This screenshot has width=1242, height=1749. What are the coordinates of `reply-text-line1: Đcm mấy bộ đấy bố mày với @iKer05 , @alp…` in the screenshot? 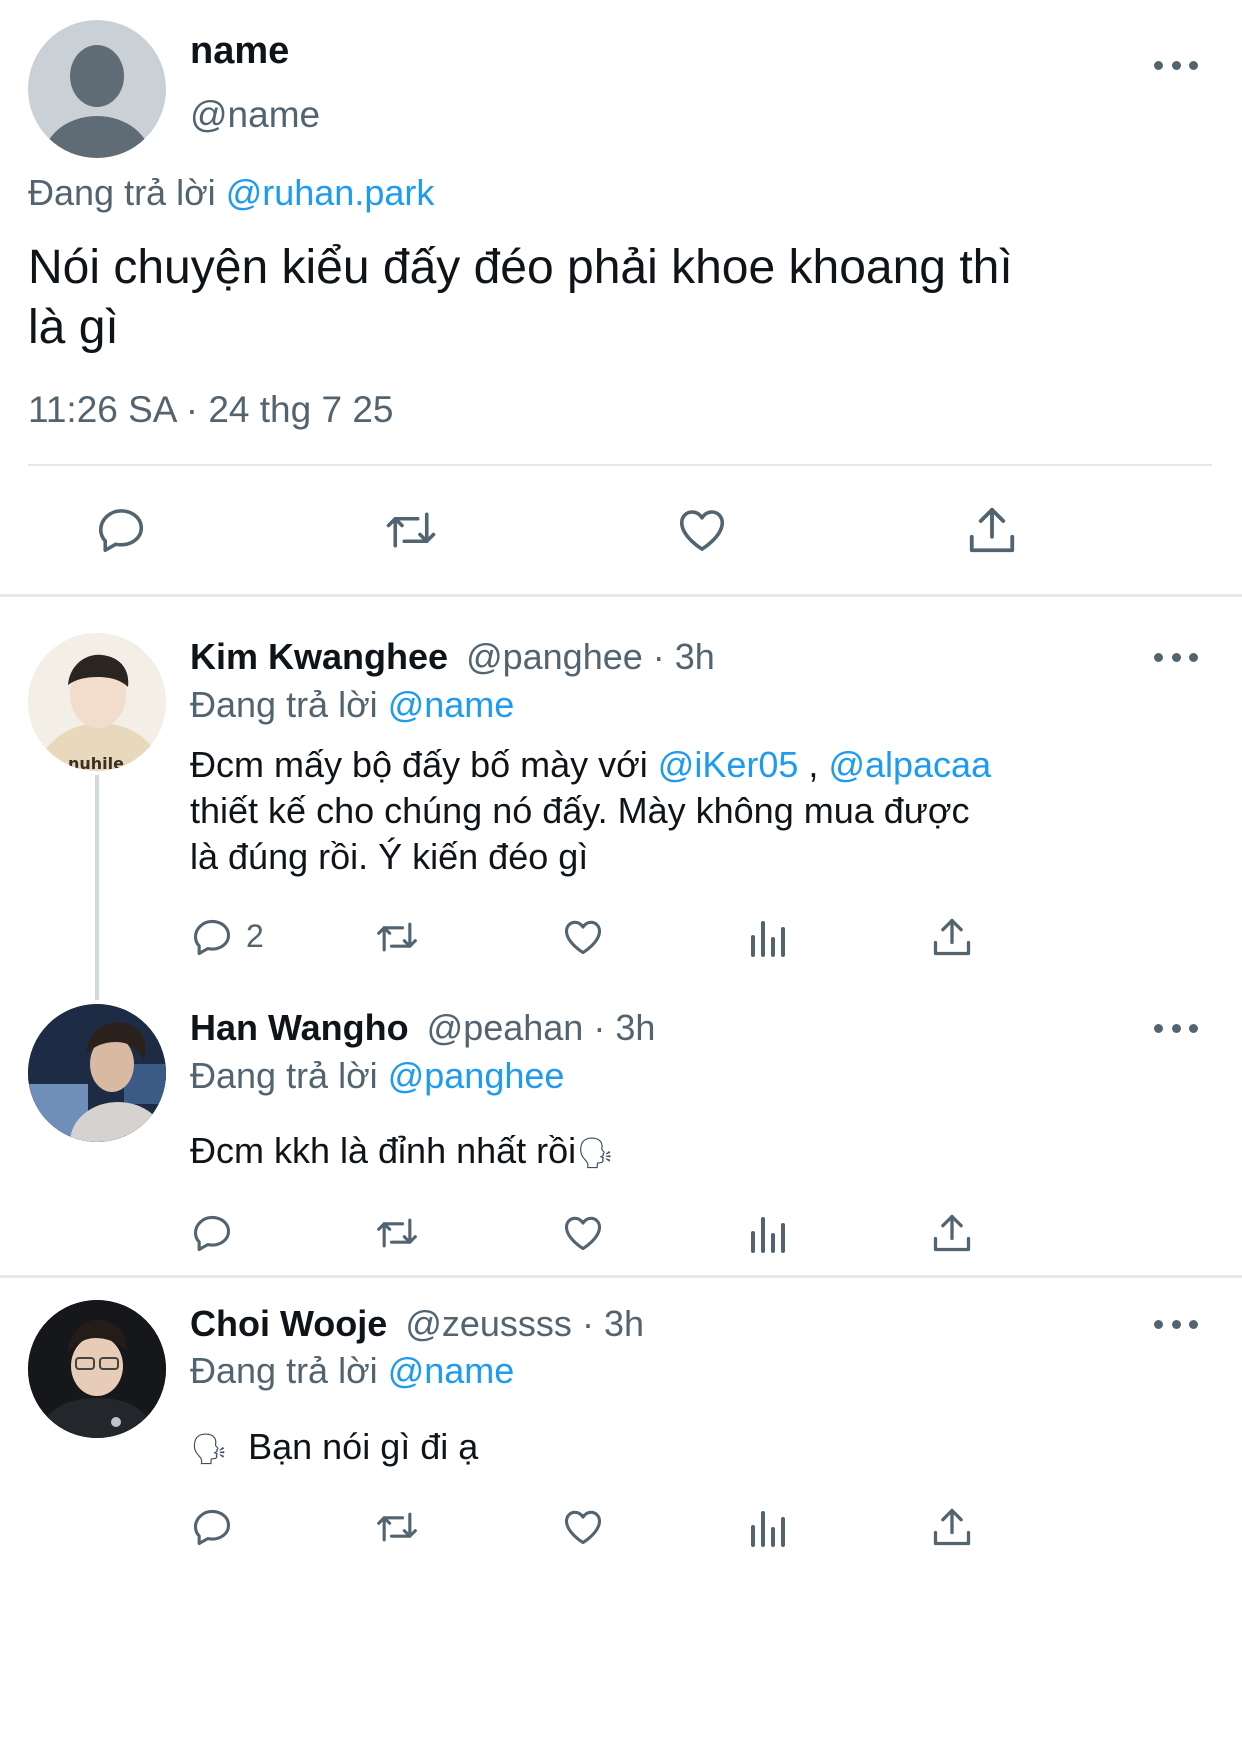 It's located at (590, 765).